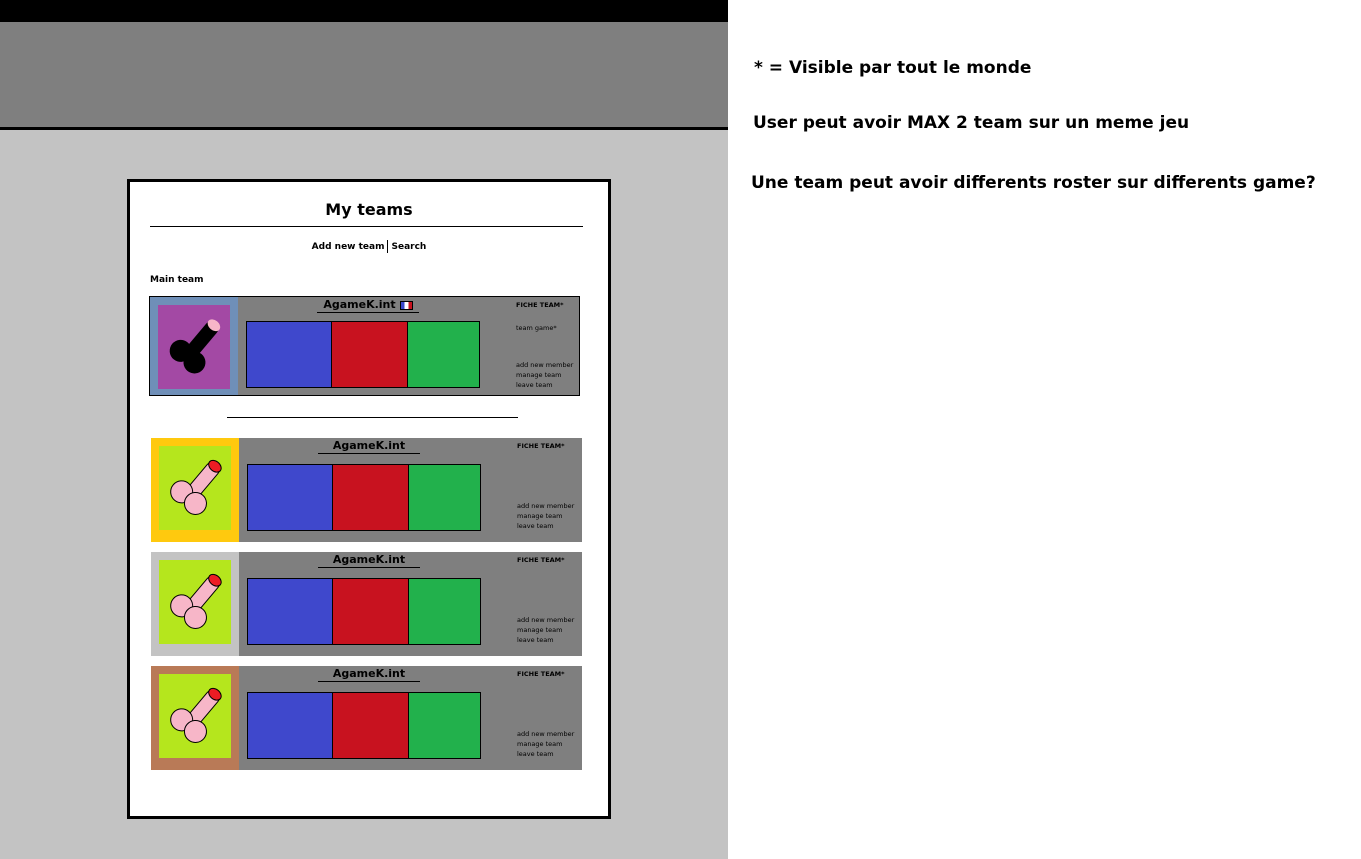 This screenshot has width=1361, height=859. I want to click on page-title: My teams, so click(369, 209).